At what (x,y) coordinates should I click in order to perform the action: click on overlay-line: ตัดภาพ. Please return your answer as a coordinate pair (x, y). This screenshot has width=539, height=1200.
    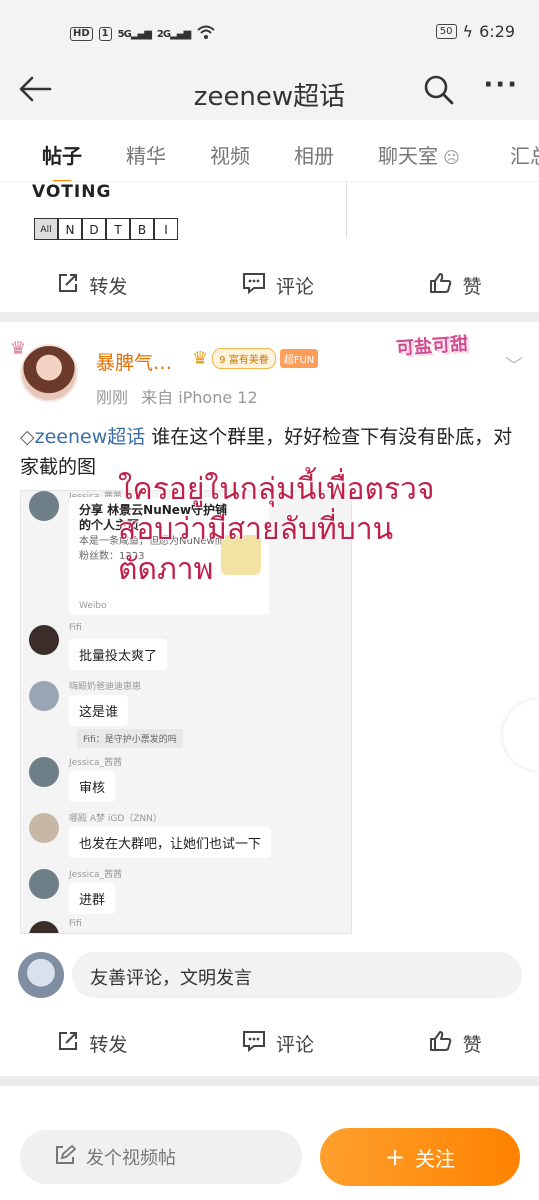
    Looking at the image, I should click on (166, 569).